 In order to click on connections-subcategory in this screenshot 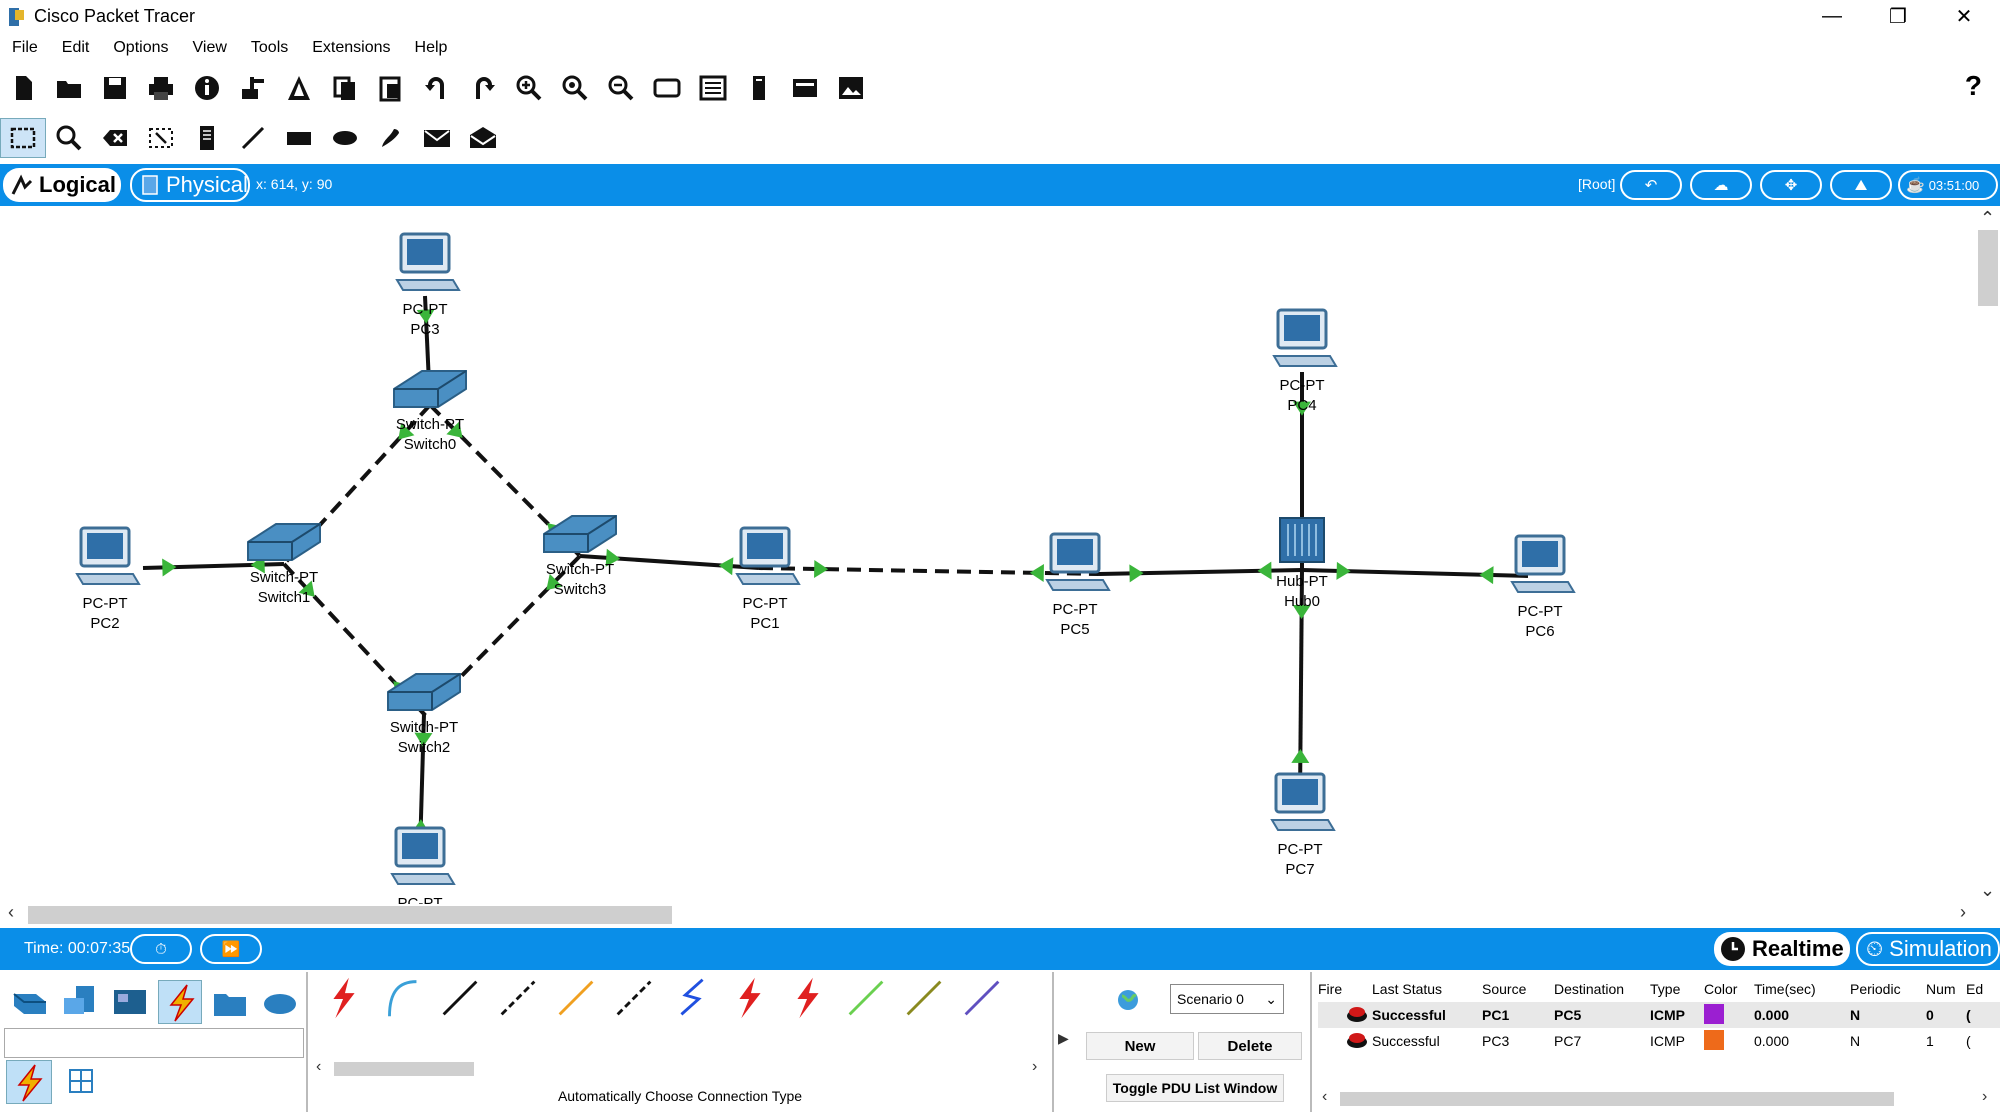, I will do `click(29, 1082)`.